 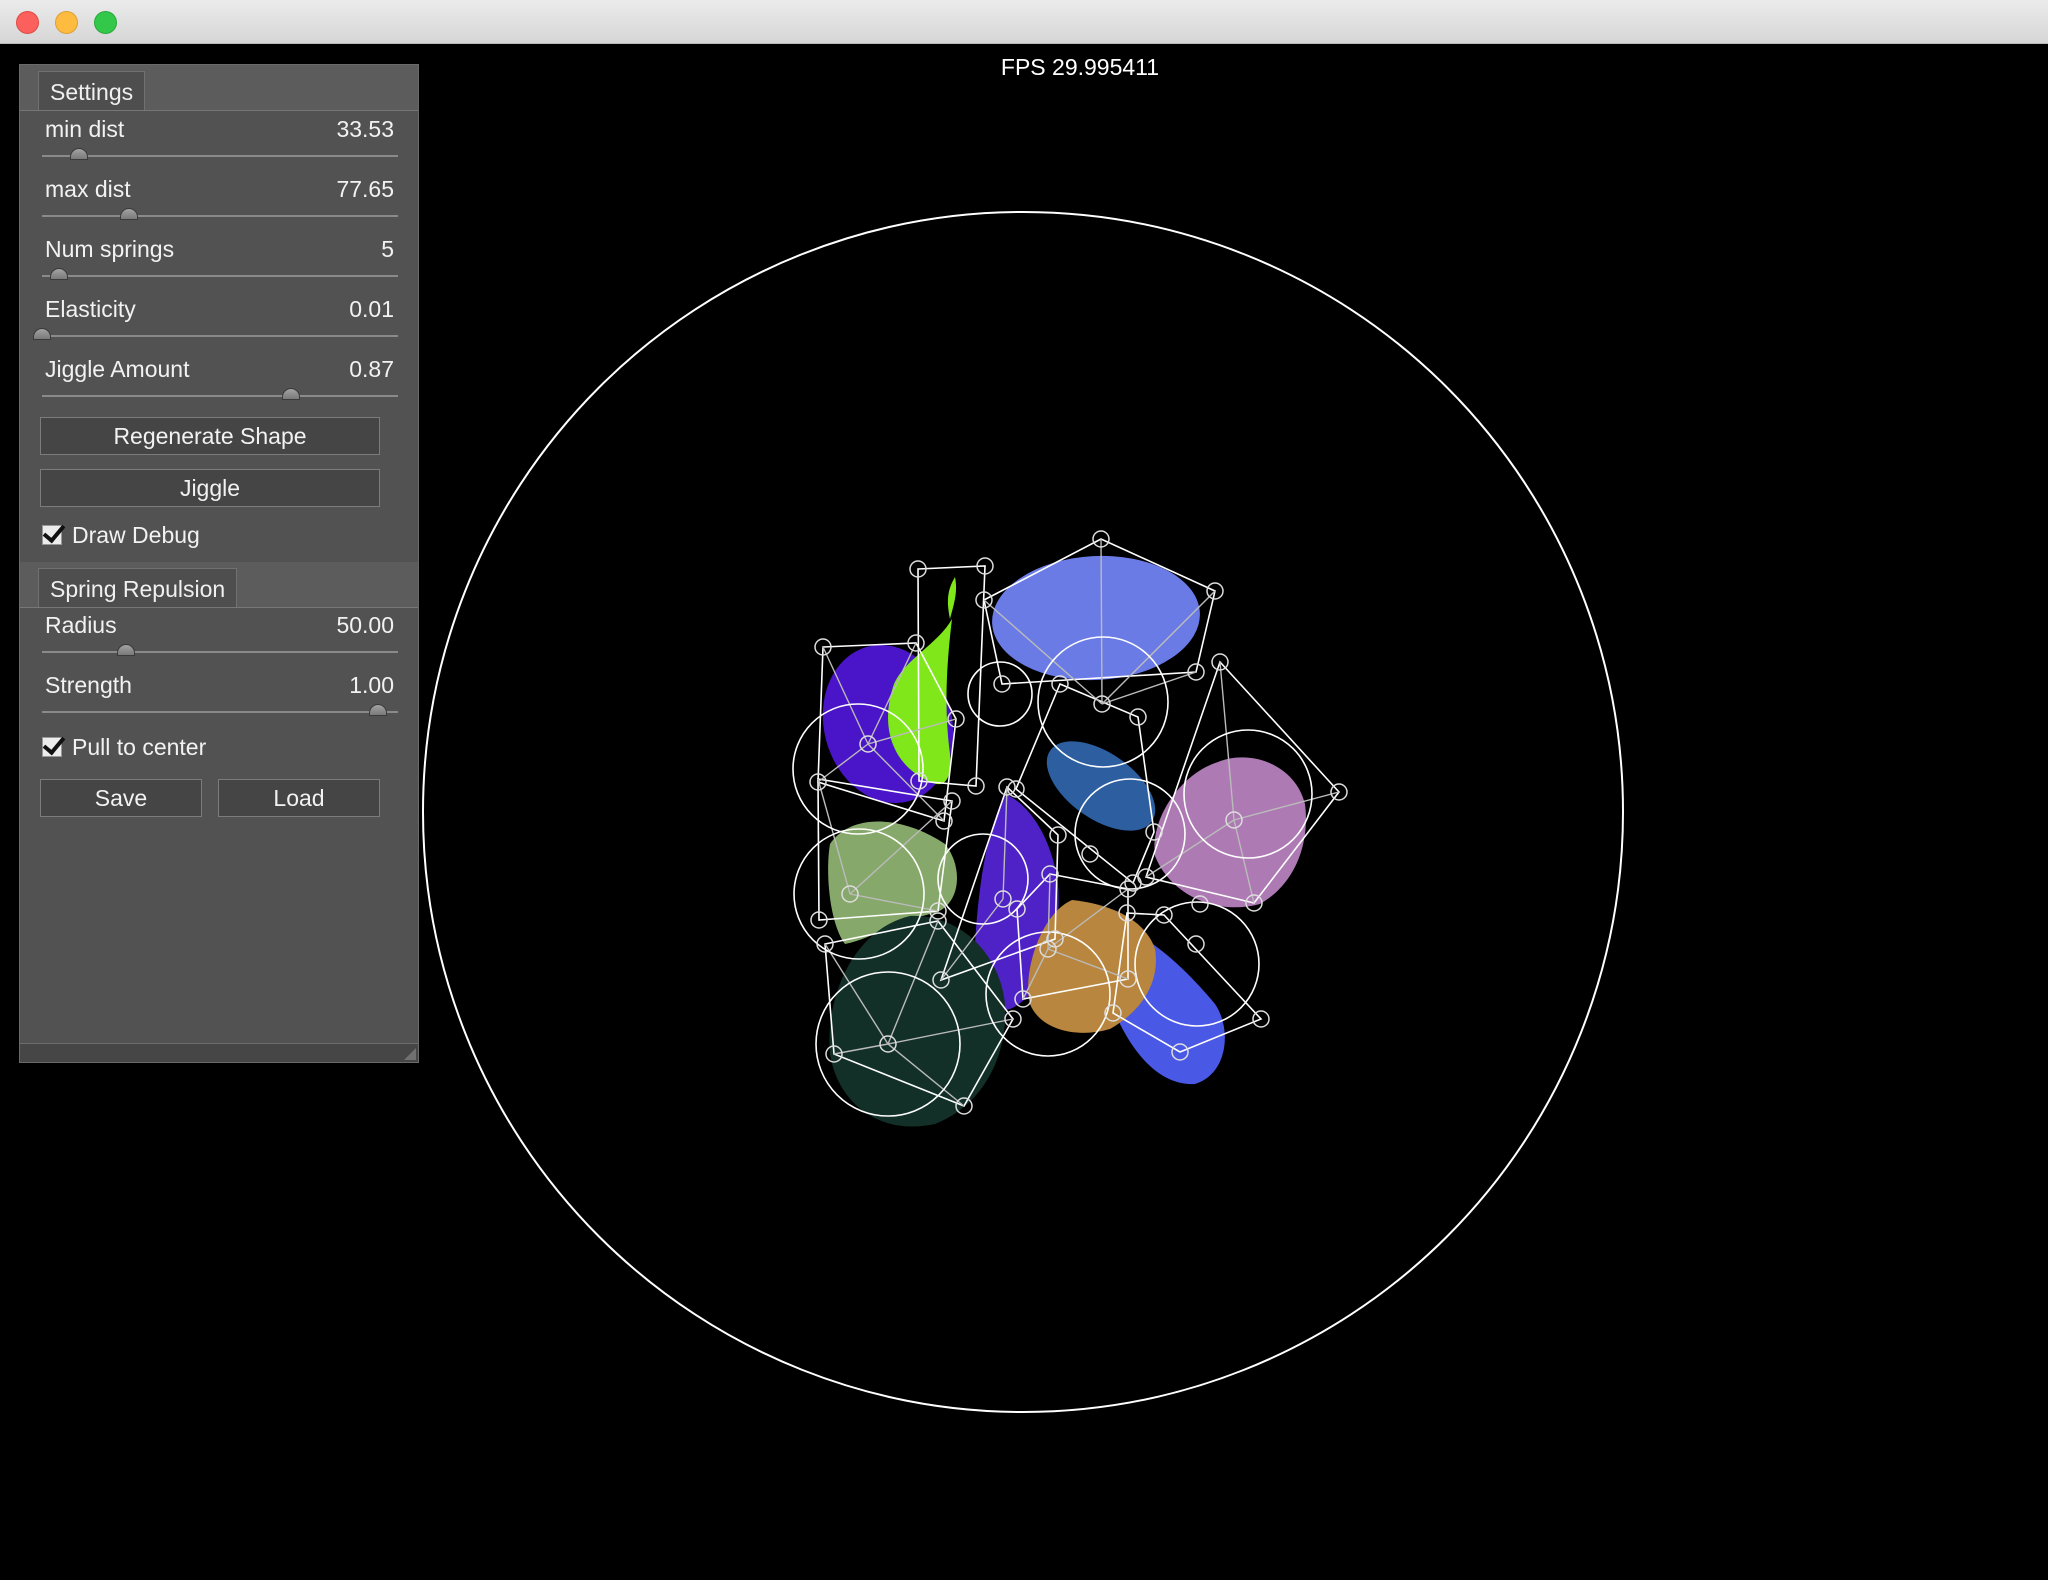 What do you see at coordinates (42, 334) in the screenshot?
I see `elasticity-thumb` at bounding box center [42, 334].